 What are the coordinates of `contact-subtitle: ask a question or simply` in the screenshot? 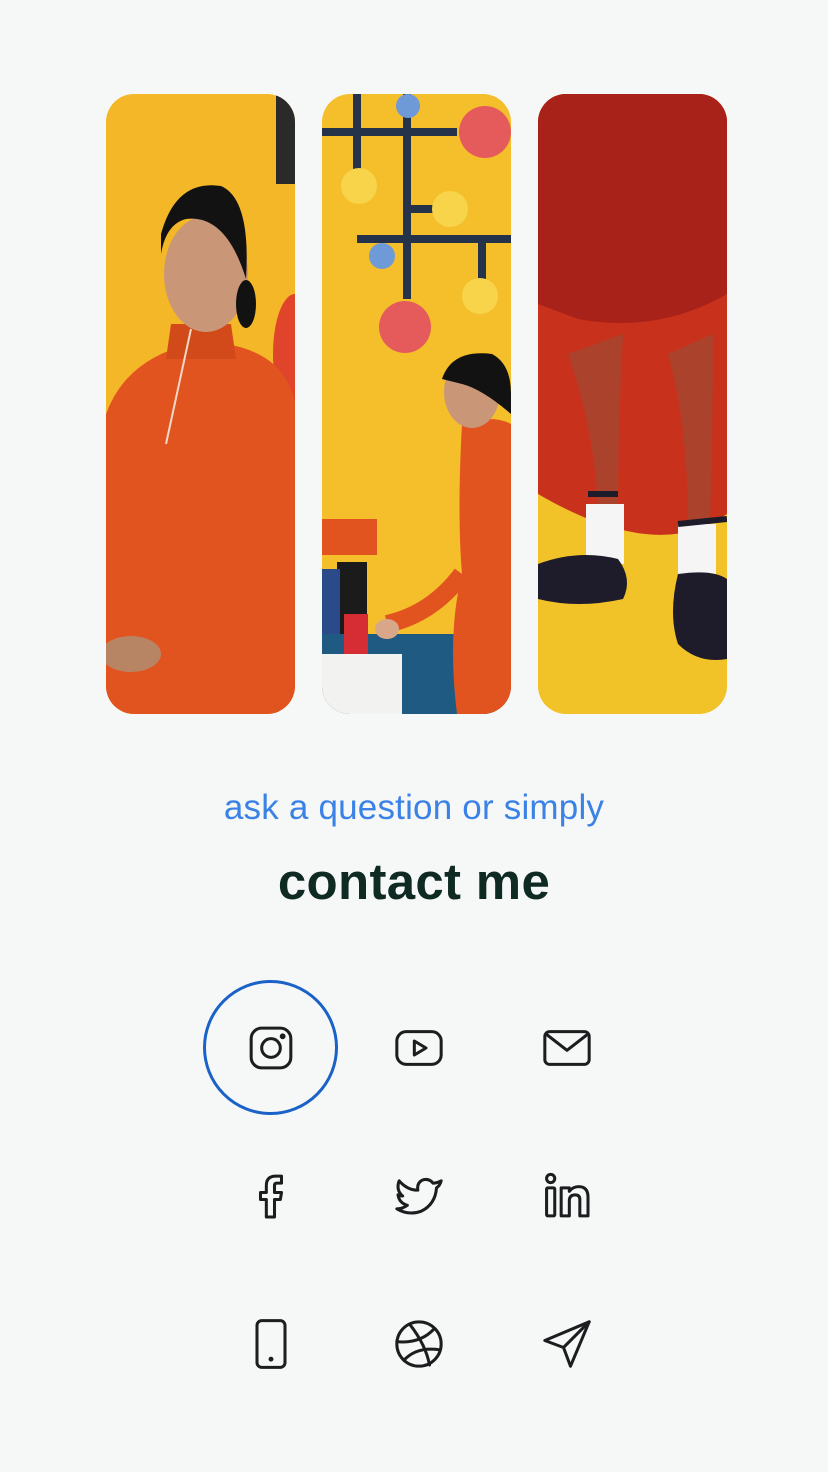 It's located at (414, 807).